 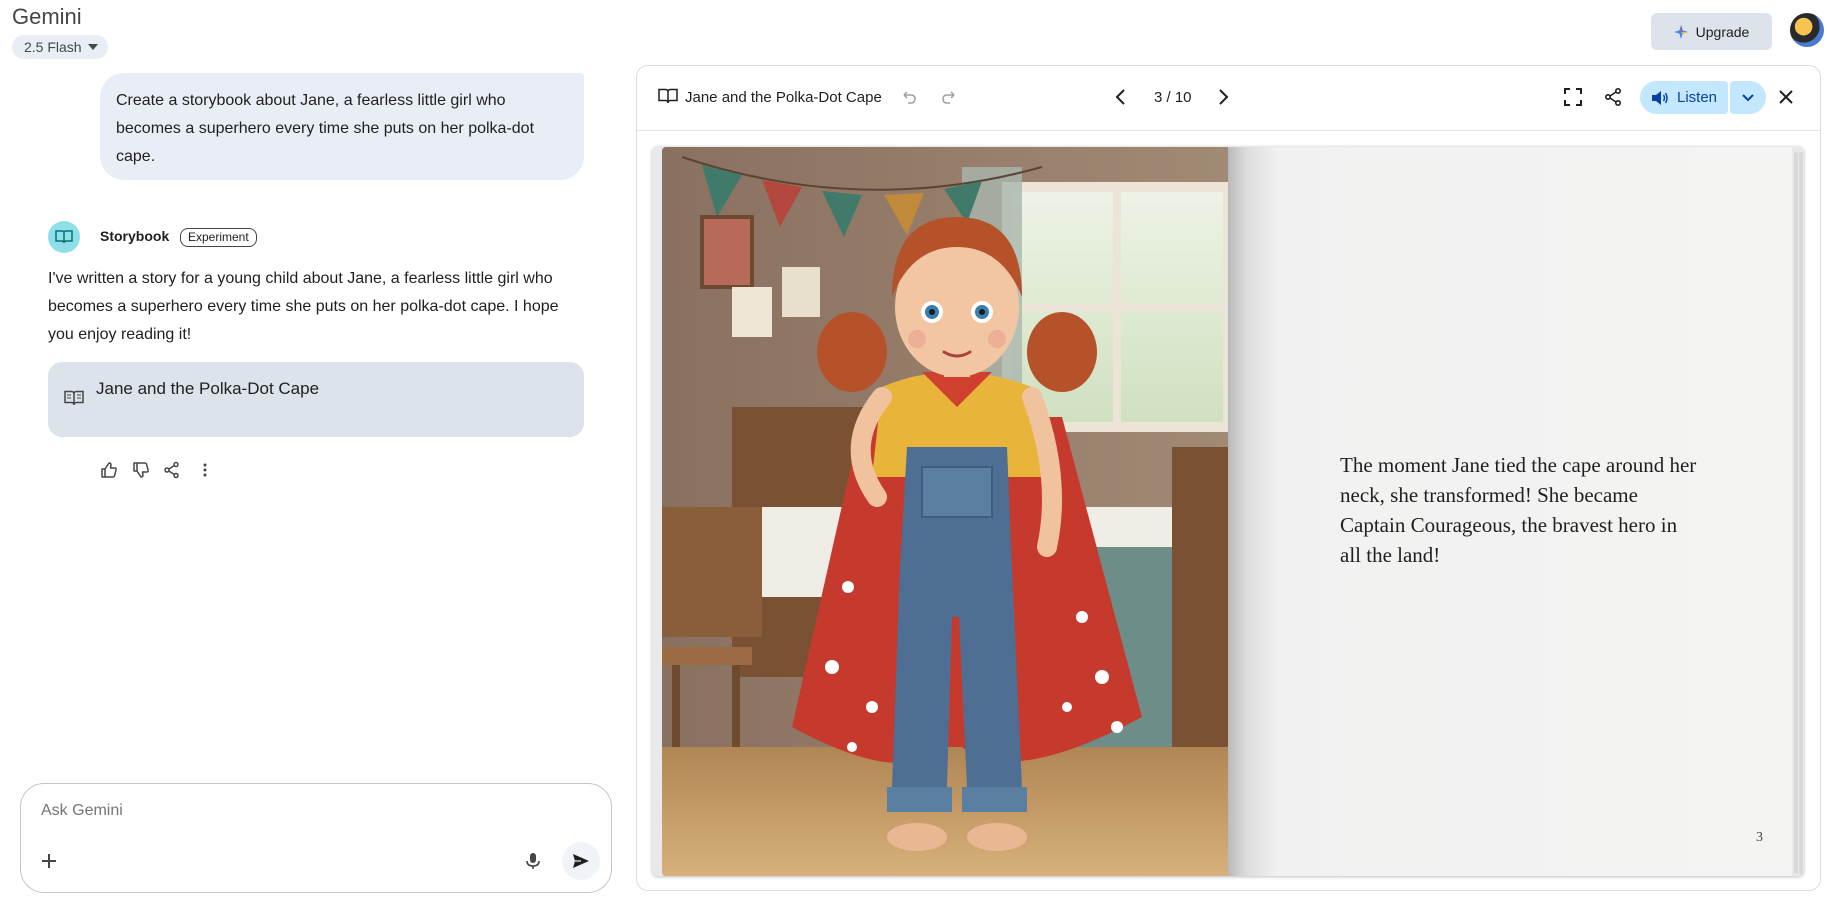 I want to click on close-icon, so click(x=1786, y=97).